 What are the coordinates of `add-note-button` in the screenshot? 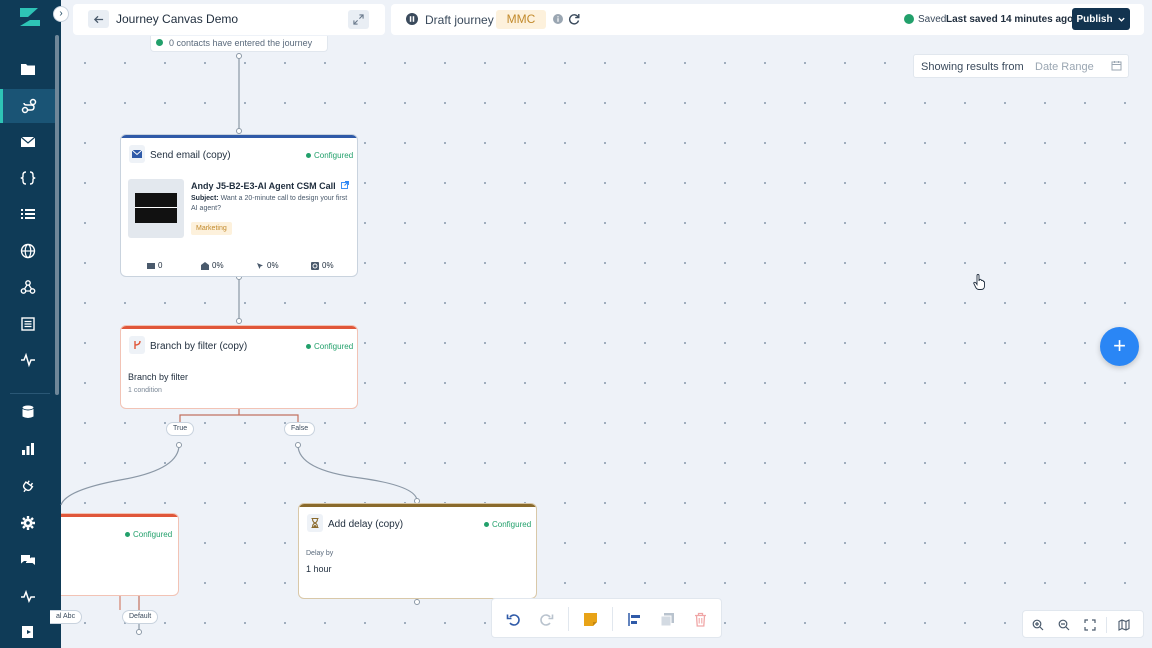 It's located at (590, 619).